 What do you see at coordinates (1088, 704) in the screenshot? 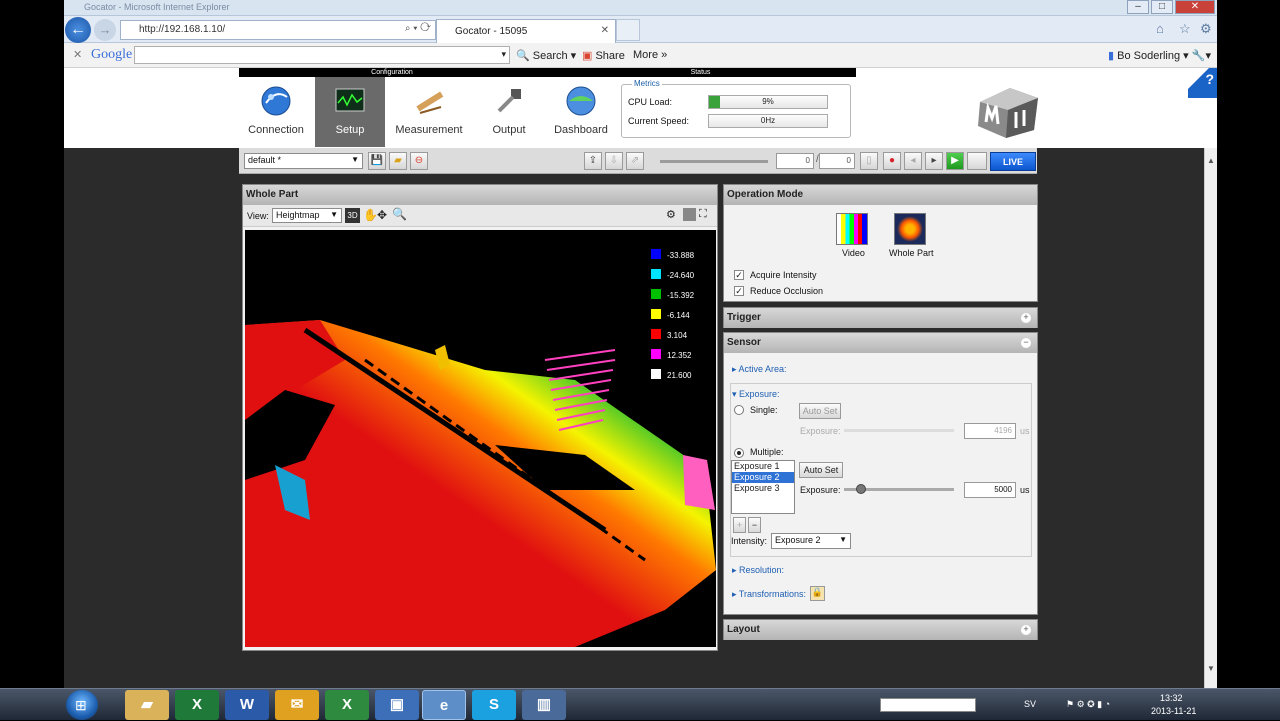
I see `tray-icons: ⚑ ⚙ ✪ ▮ ◔` at bounding box center [1088, 704].